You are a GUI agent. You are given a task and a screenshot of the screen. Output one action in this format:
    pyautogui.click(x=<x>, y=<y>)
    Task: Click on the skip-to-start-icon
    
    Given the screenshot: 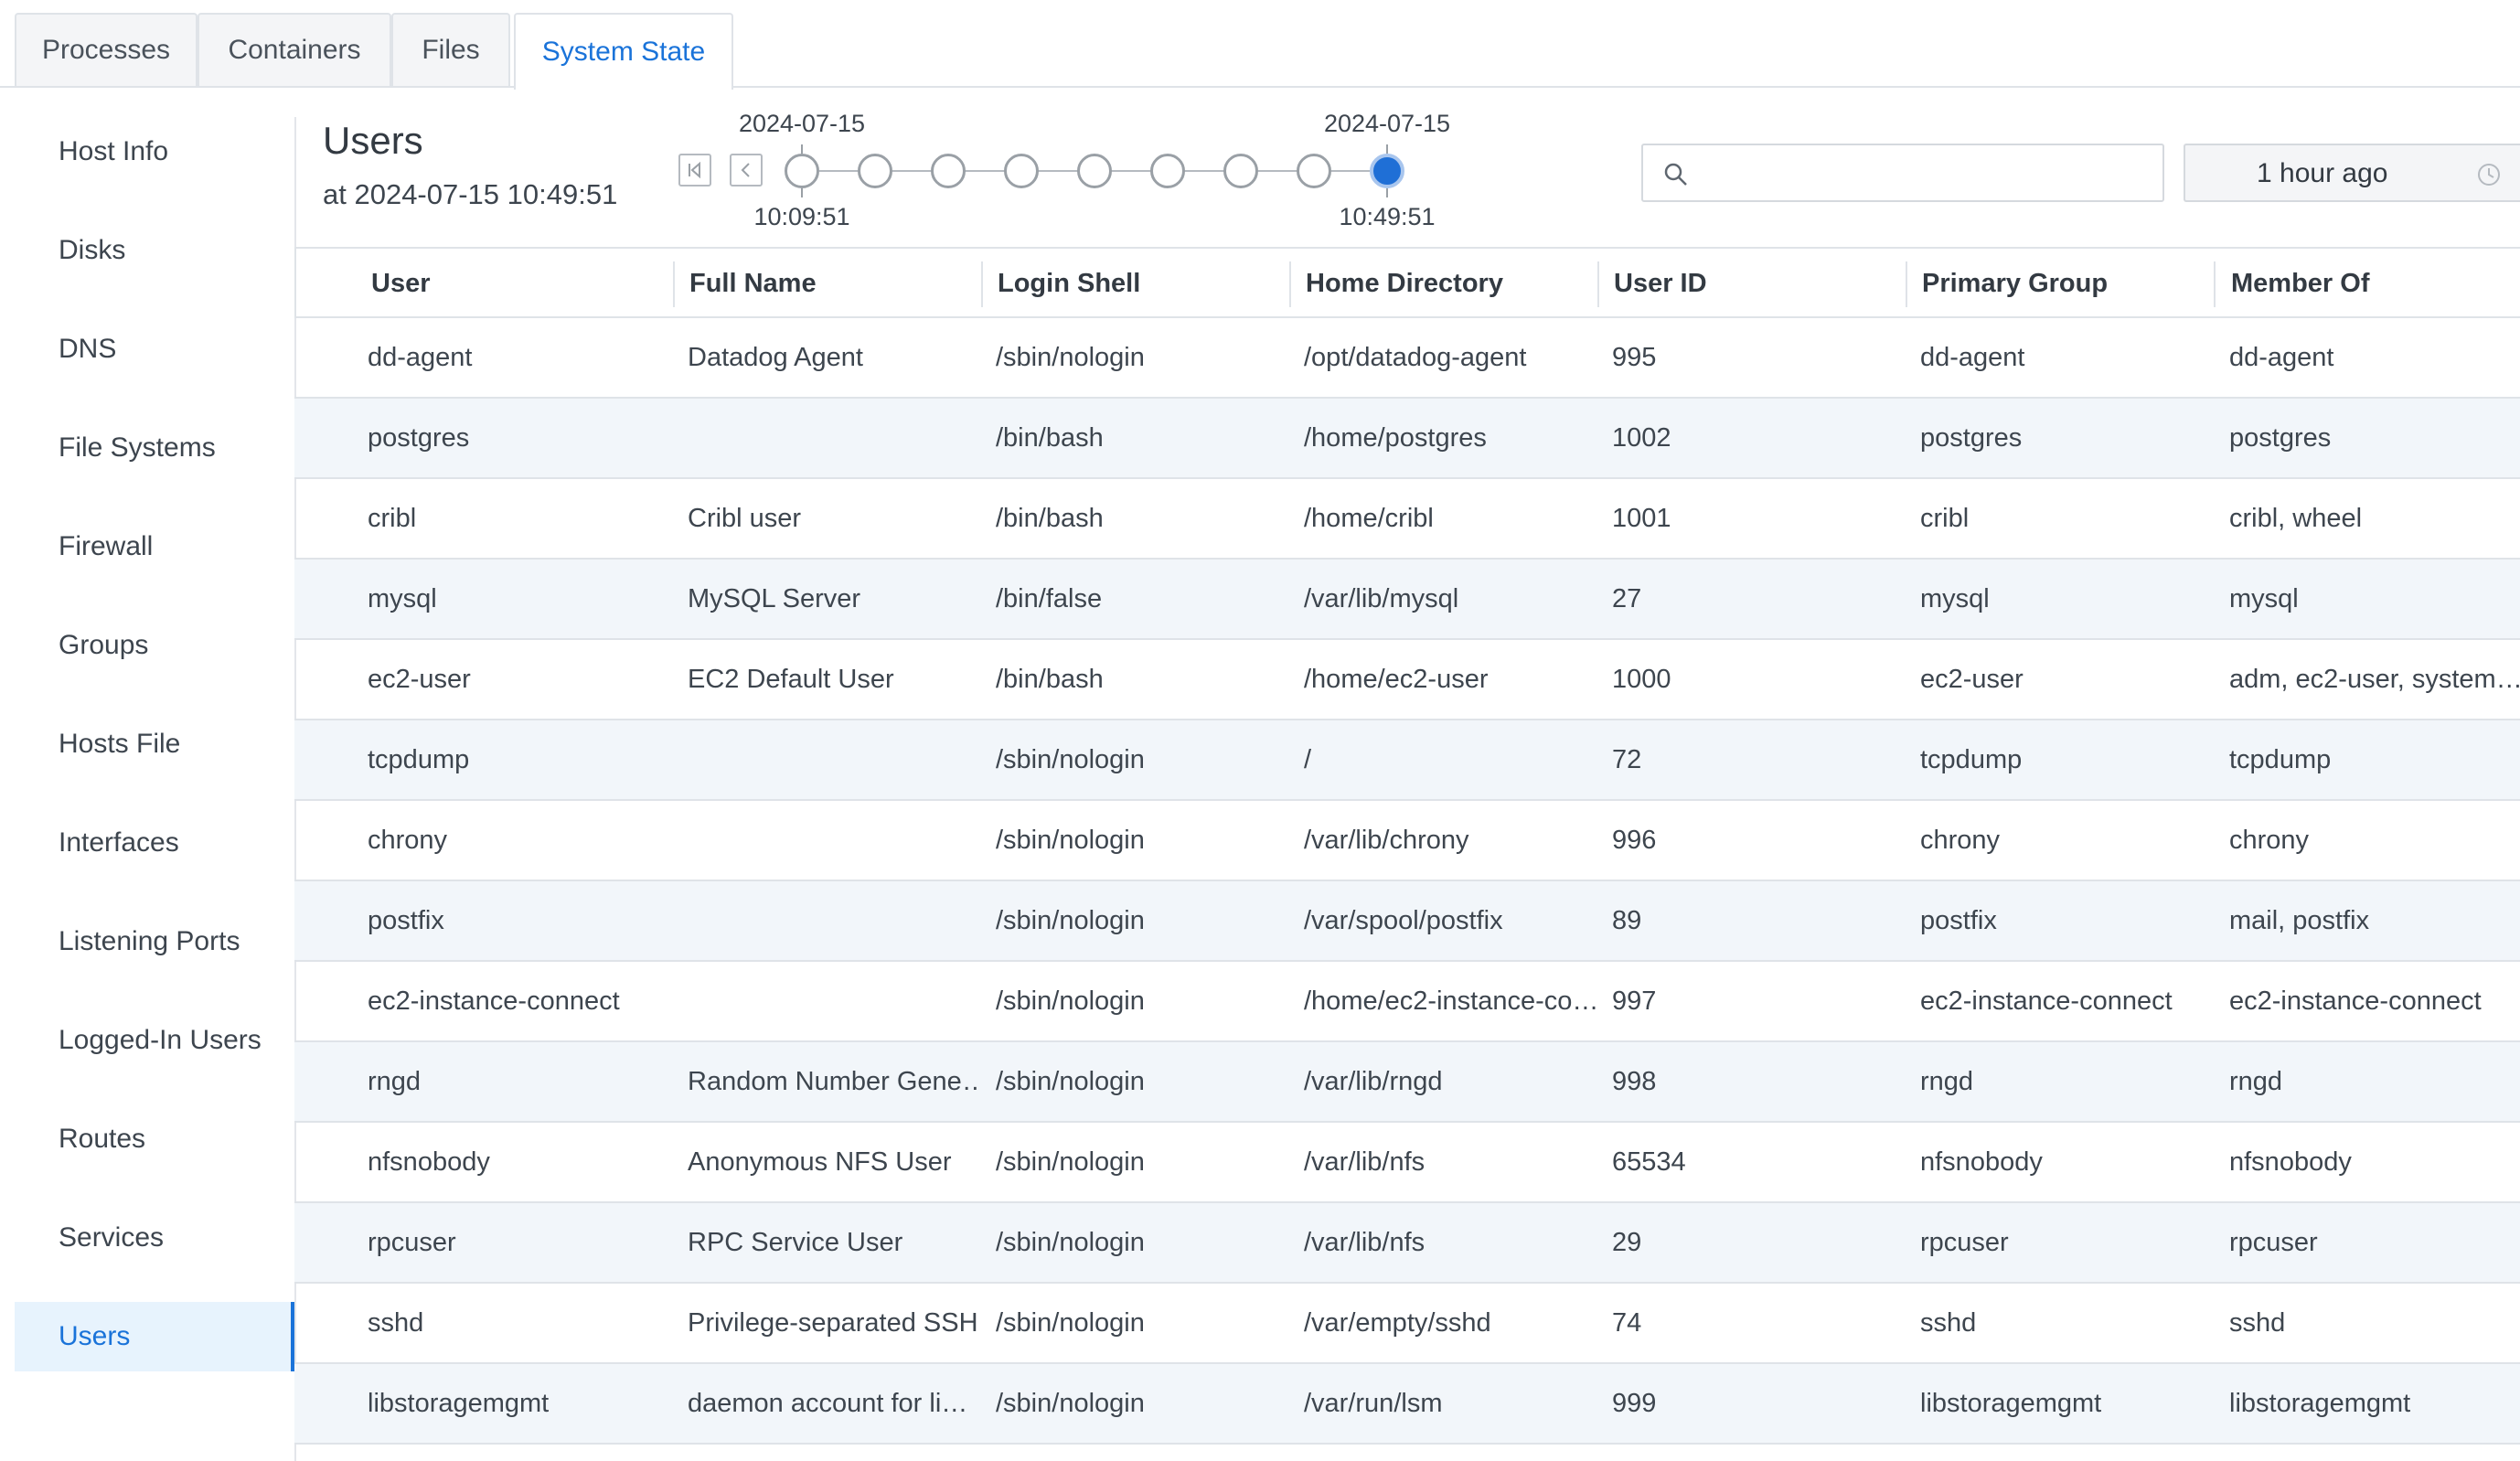 What is the action you would take?
    pyautogui.click(x=694, y=170)
    